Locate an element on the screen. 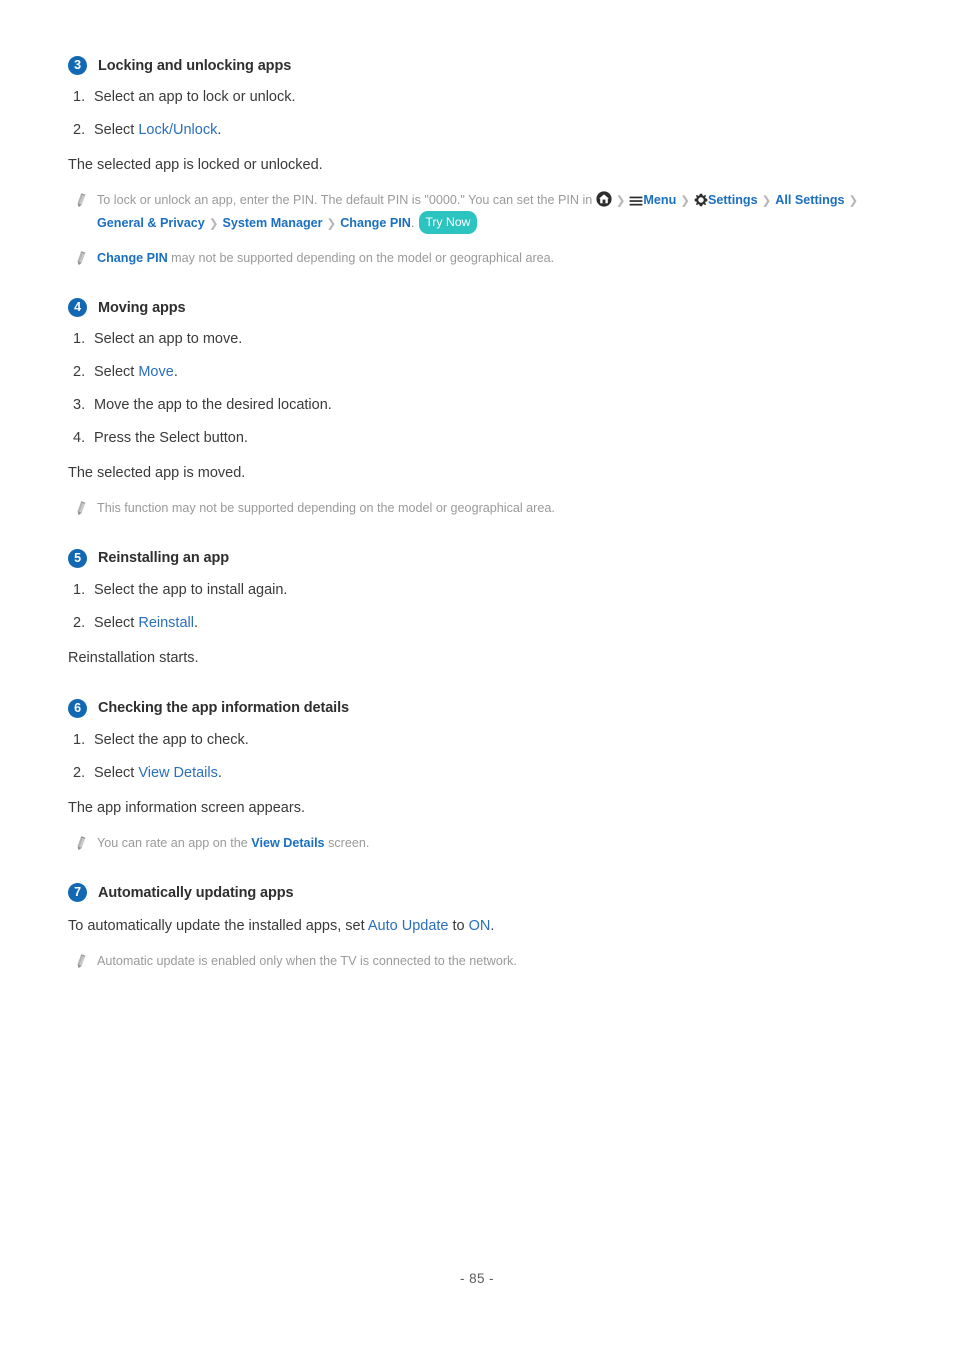  try-now-badge: Try Now is located at coordinates (448, 222).